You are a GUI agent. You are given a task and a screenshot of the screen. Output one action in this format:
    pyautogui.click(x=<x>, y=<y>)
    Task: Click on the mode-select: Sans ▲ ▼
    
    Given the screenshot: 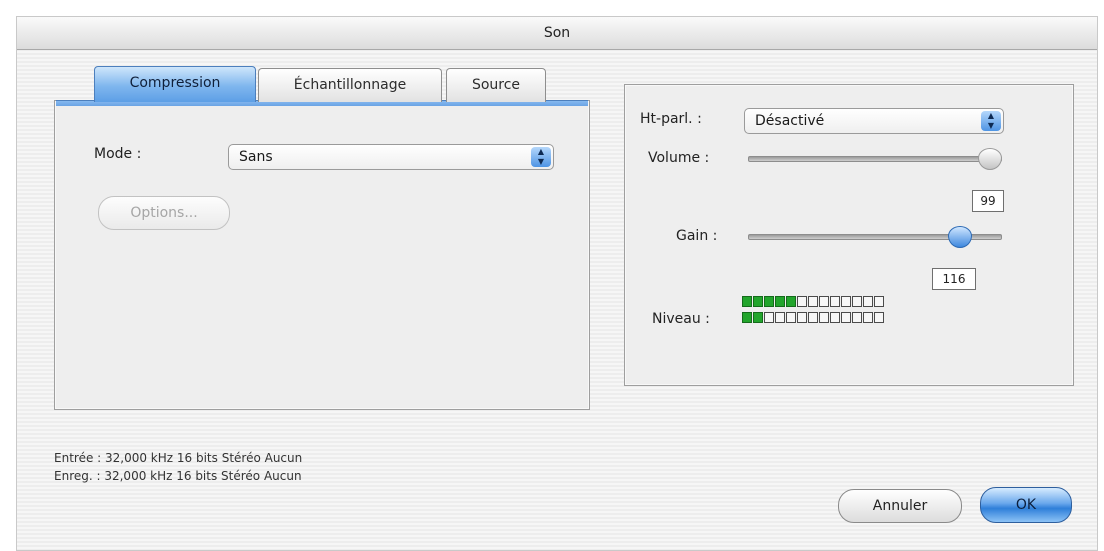 What is the action you would take?
    pyautogui.click(x=391, y=157)
    